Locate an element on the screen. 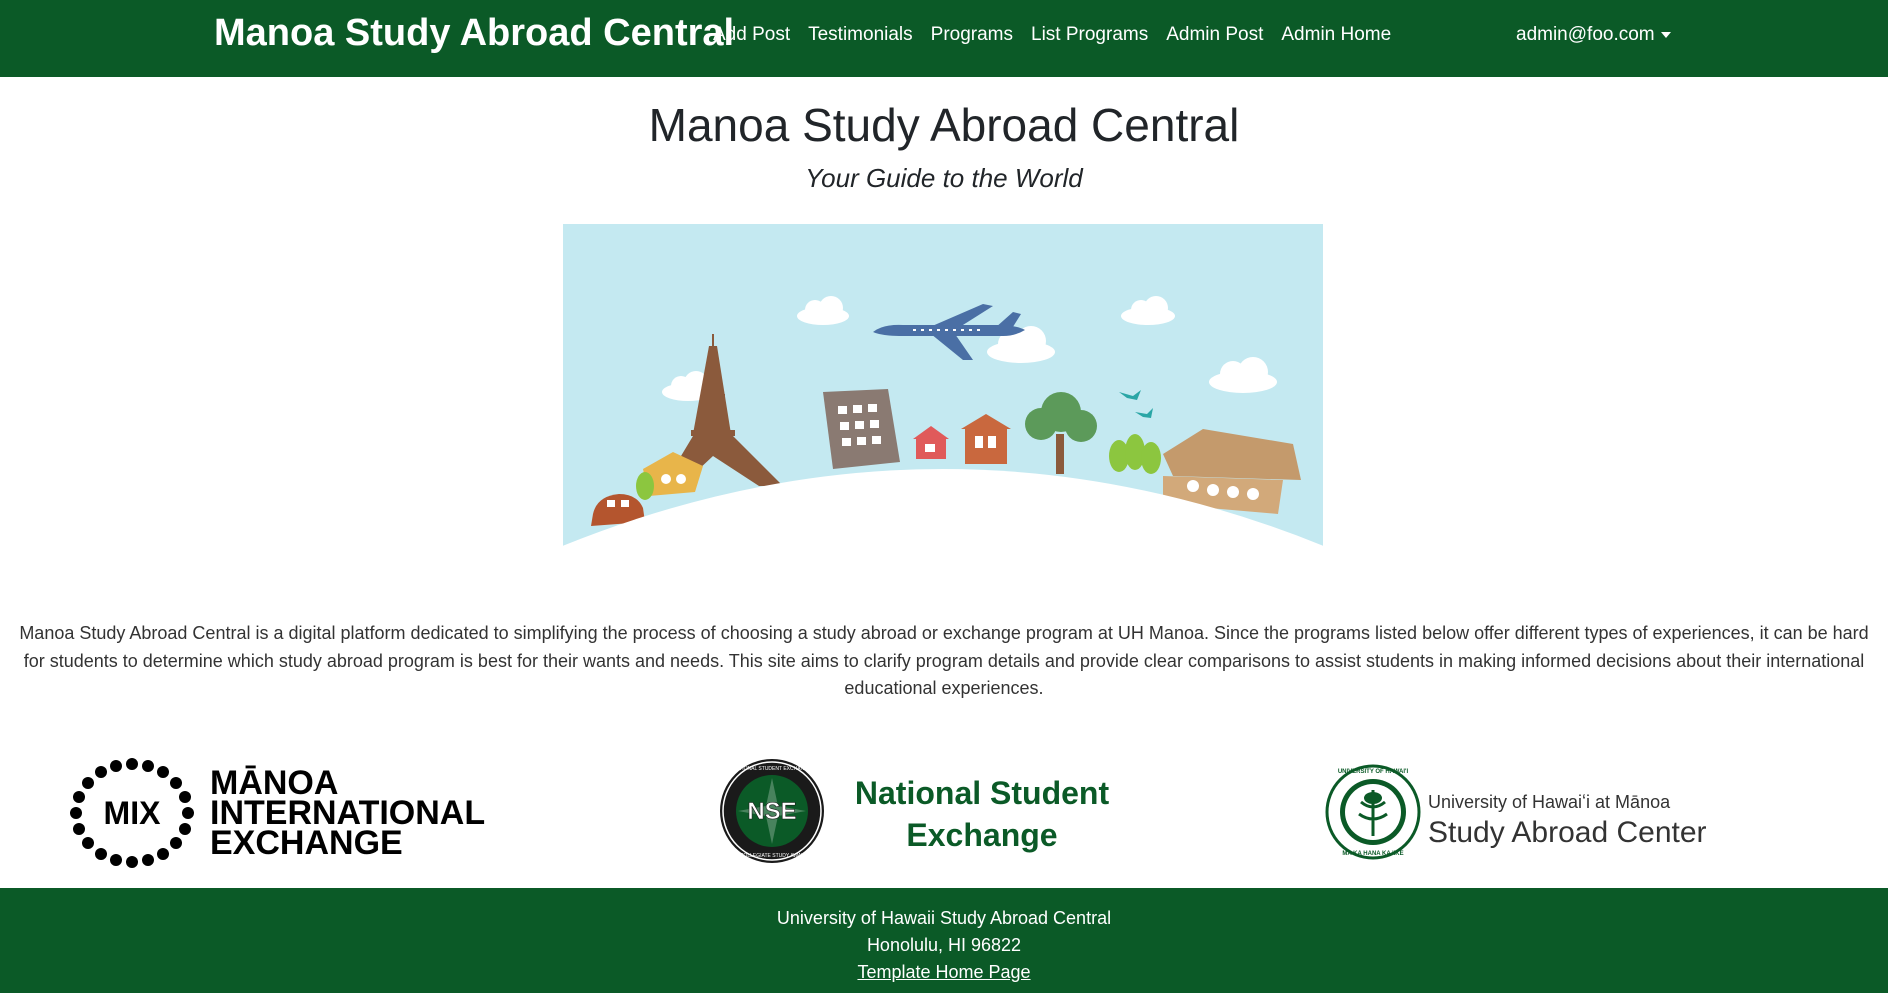 This screenshot has width=1888, height=993. nse-line1: National Student is located at coordinates (982, 793).